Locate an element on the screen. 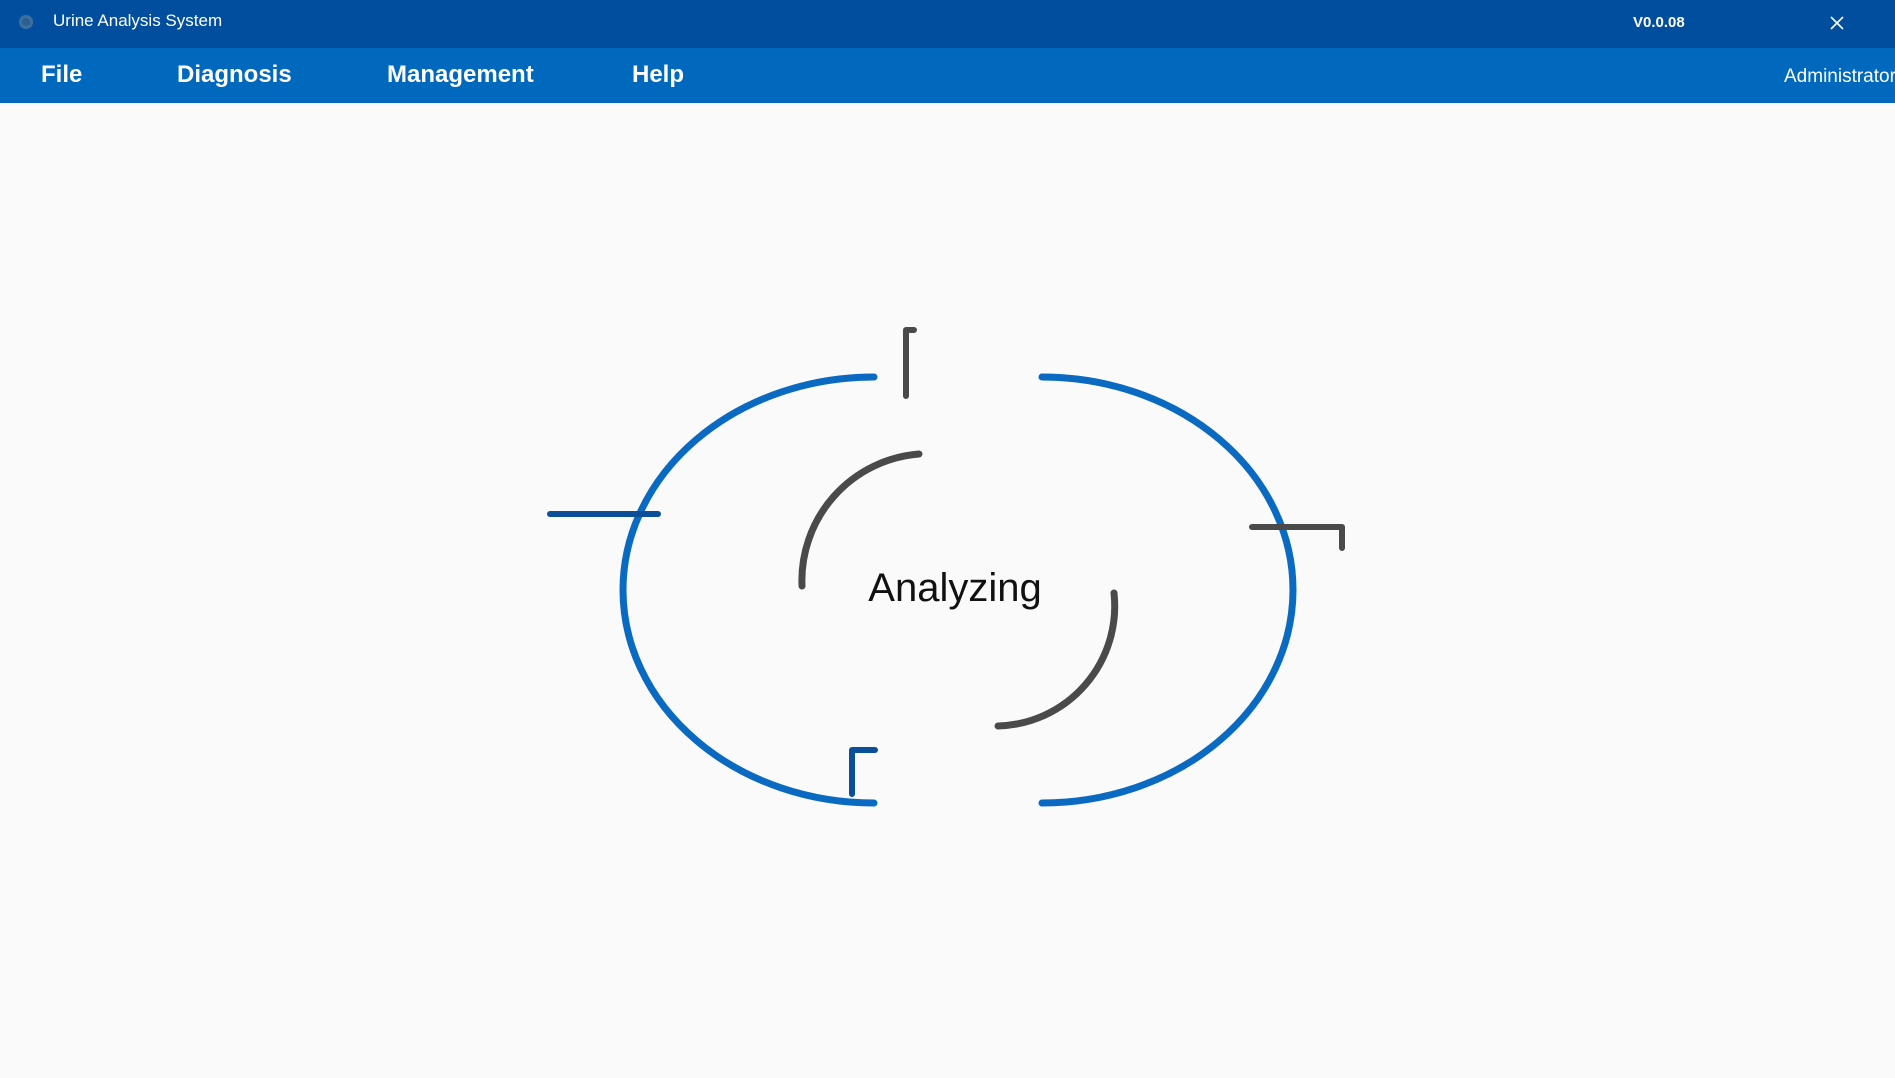 Image resolution: width=1895 pixels, height=1078 pixels. close-icon is located at coordinates (1837, 23).